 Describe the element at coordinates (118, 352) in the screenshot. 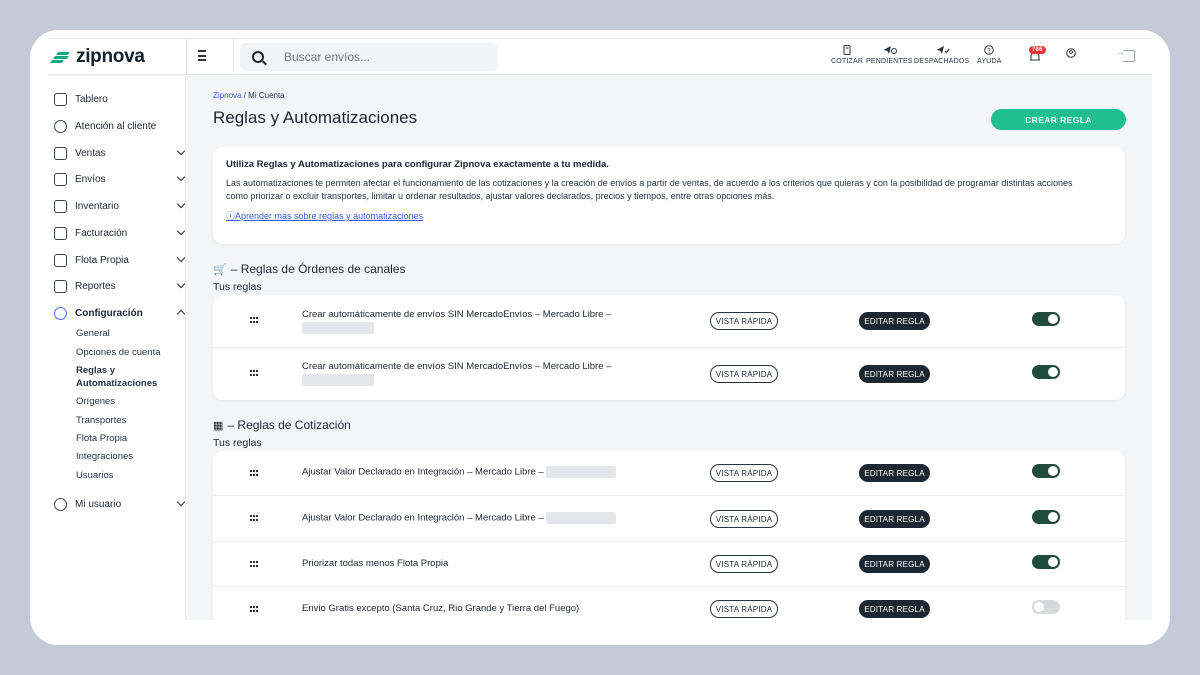

I see `submenu-item-opciones-cuenta: Opciones de cuenta` at that location.